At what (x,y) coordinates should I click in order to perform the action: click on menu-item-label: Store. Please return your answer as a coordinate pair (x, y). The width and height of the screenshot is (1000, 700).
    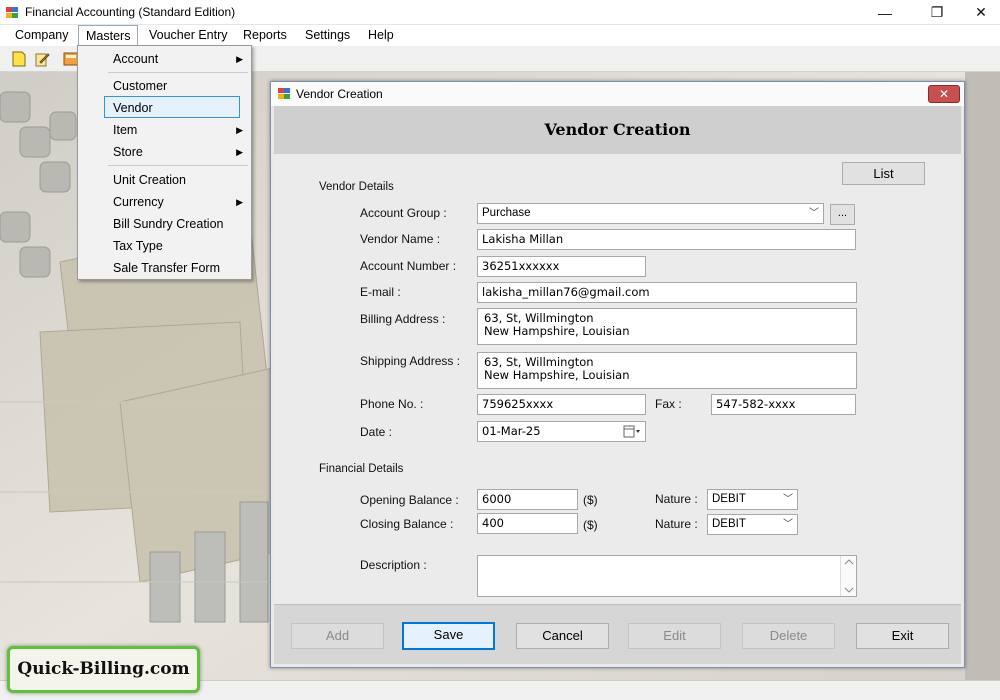
    Looking at the image, I should click on (128, 152).